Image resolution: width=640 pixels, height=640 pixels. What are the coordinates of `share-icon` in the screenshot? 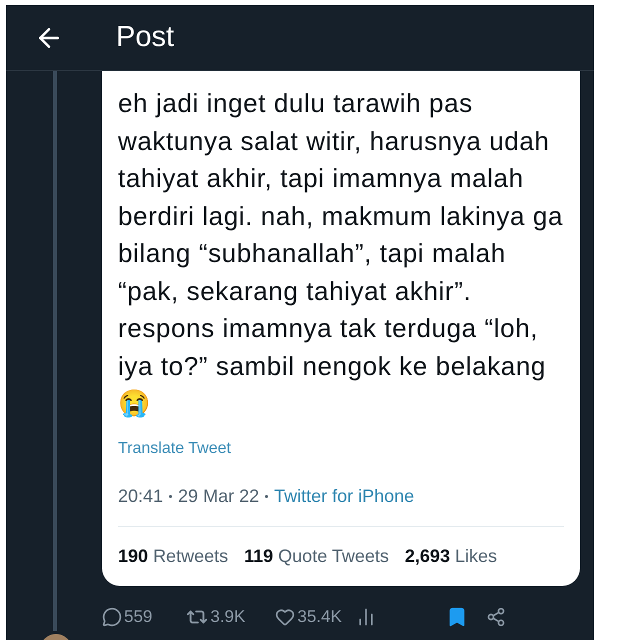 It's located at (496, 616).